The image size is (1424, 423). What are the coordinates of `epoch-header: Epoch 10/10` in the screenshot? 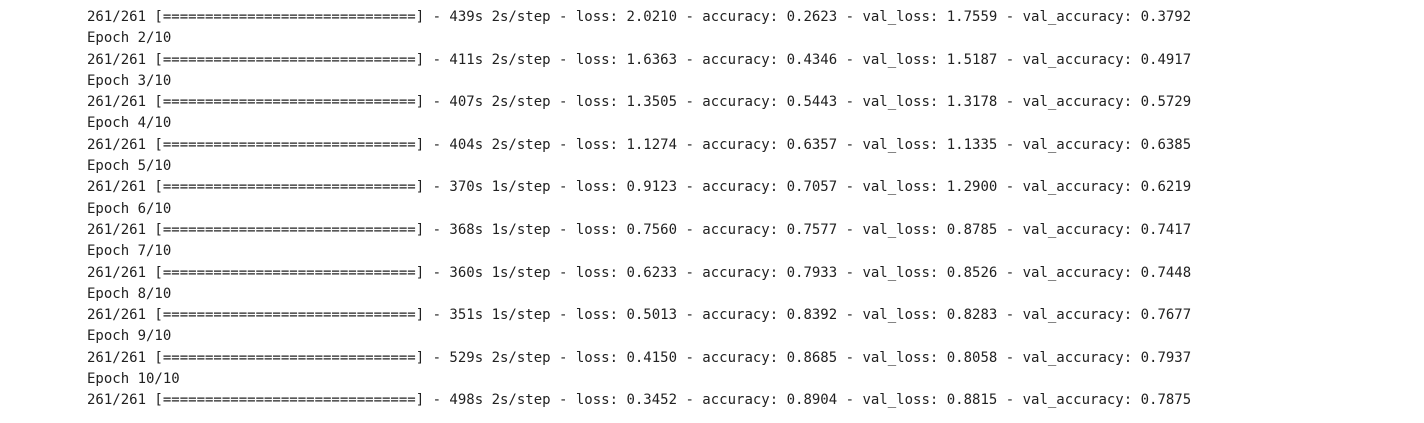 It's located at (133, 379).